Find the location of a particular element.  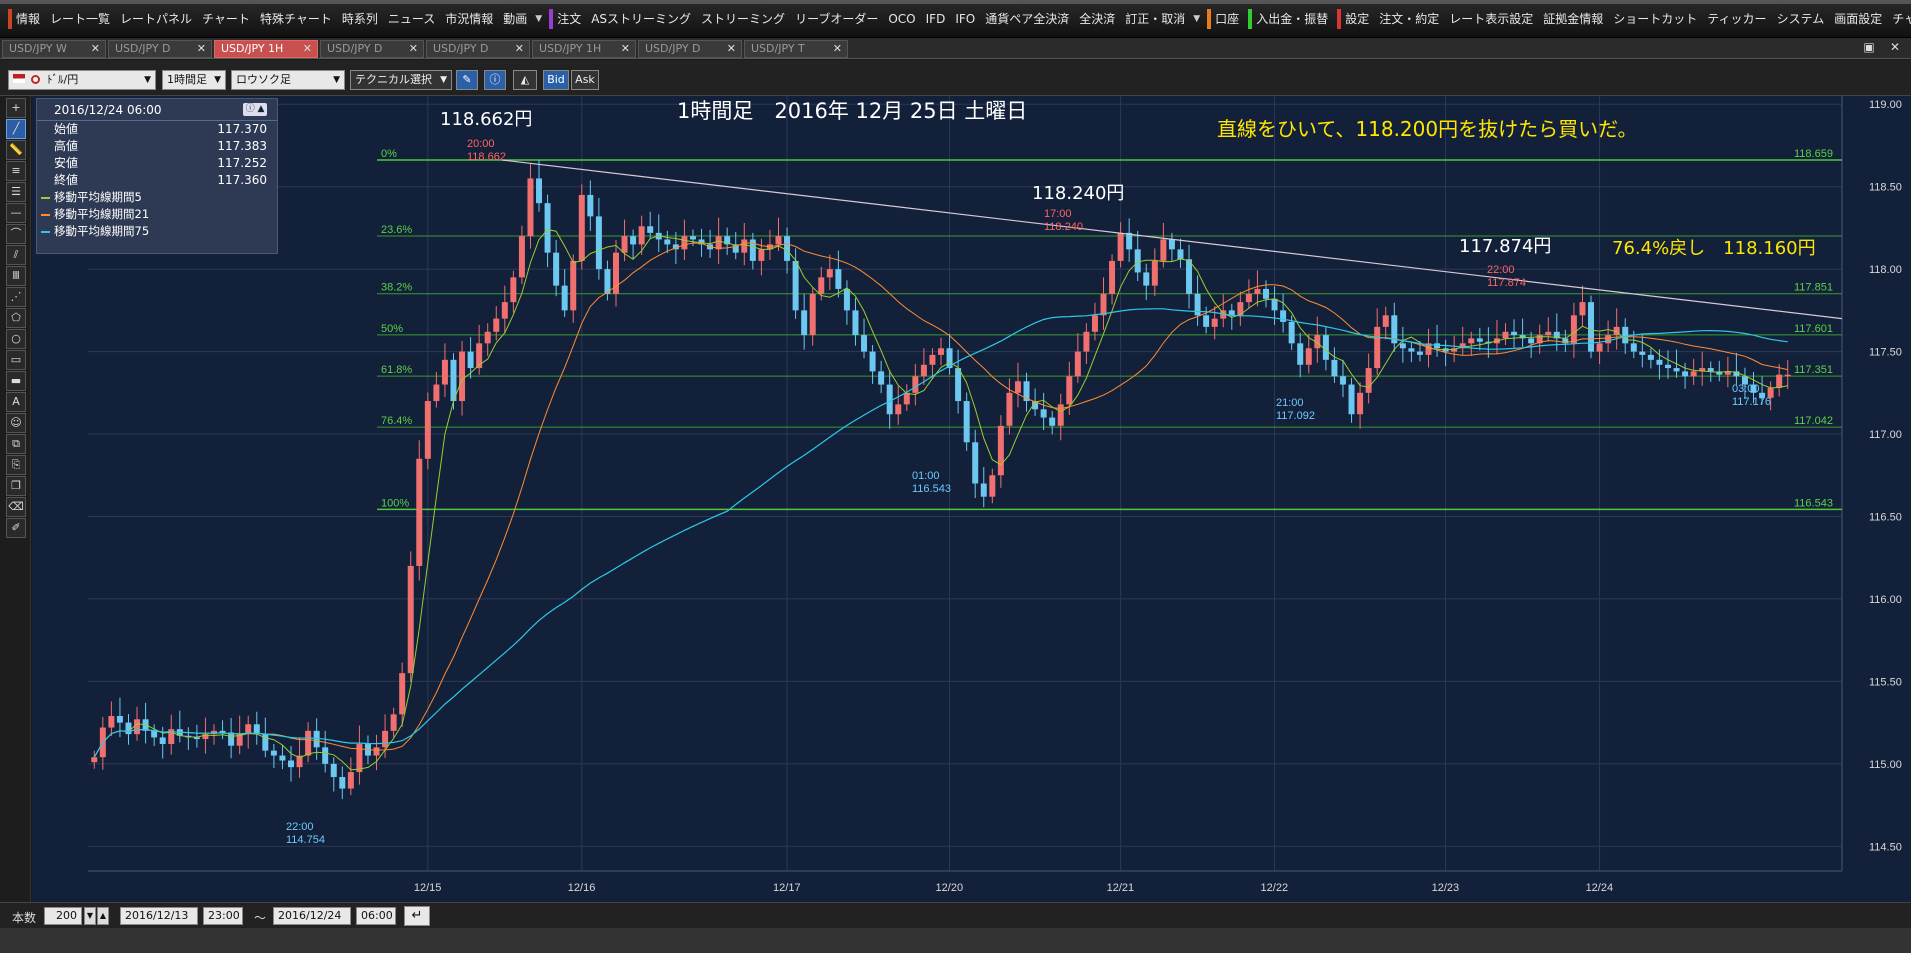

technical-select: テクニカル選択 ▼ is located at coordinates (401, 80).